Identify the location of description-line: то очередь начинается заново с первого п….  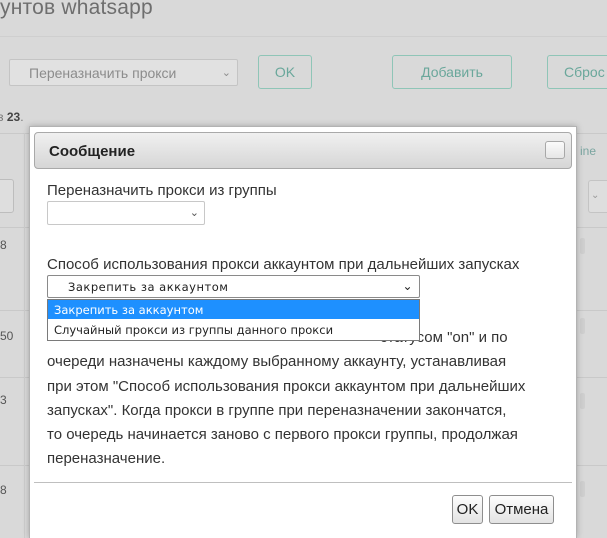
(282, 435).